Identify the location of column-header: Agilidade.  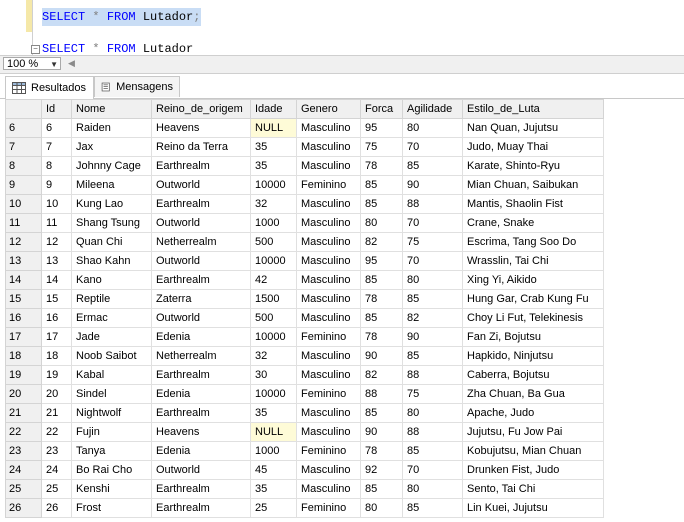
(432, 109).